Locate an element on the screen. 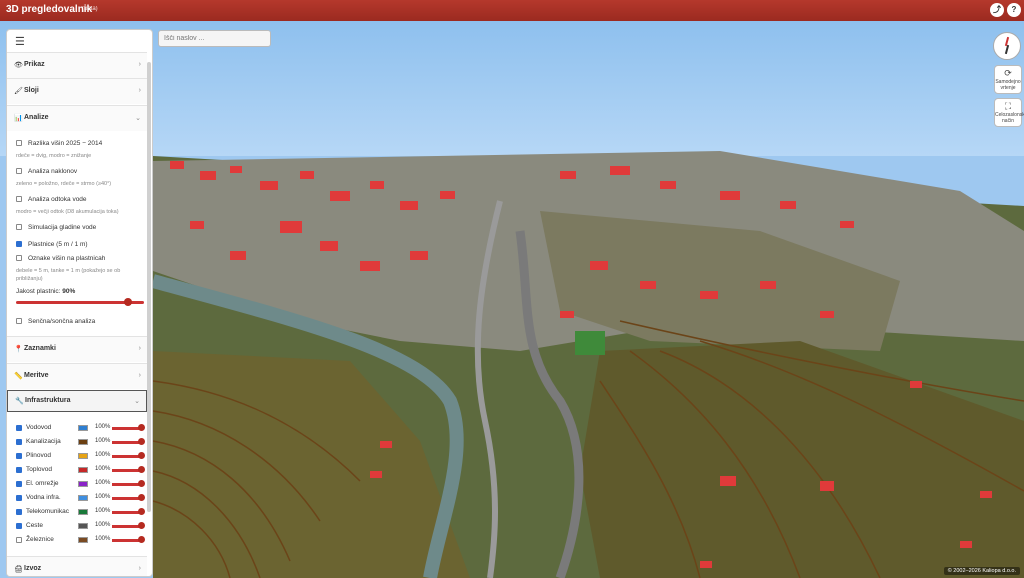 The image size is (1024, 578). analysis-contour-labels: Oznake višin na plastnicah is located at coordinates (60, 258).